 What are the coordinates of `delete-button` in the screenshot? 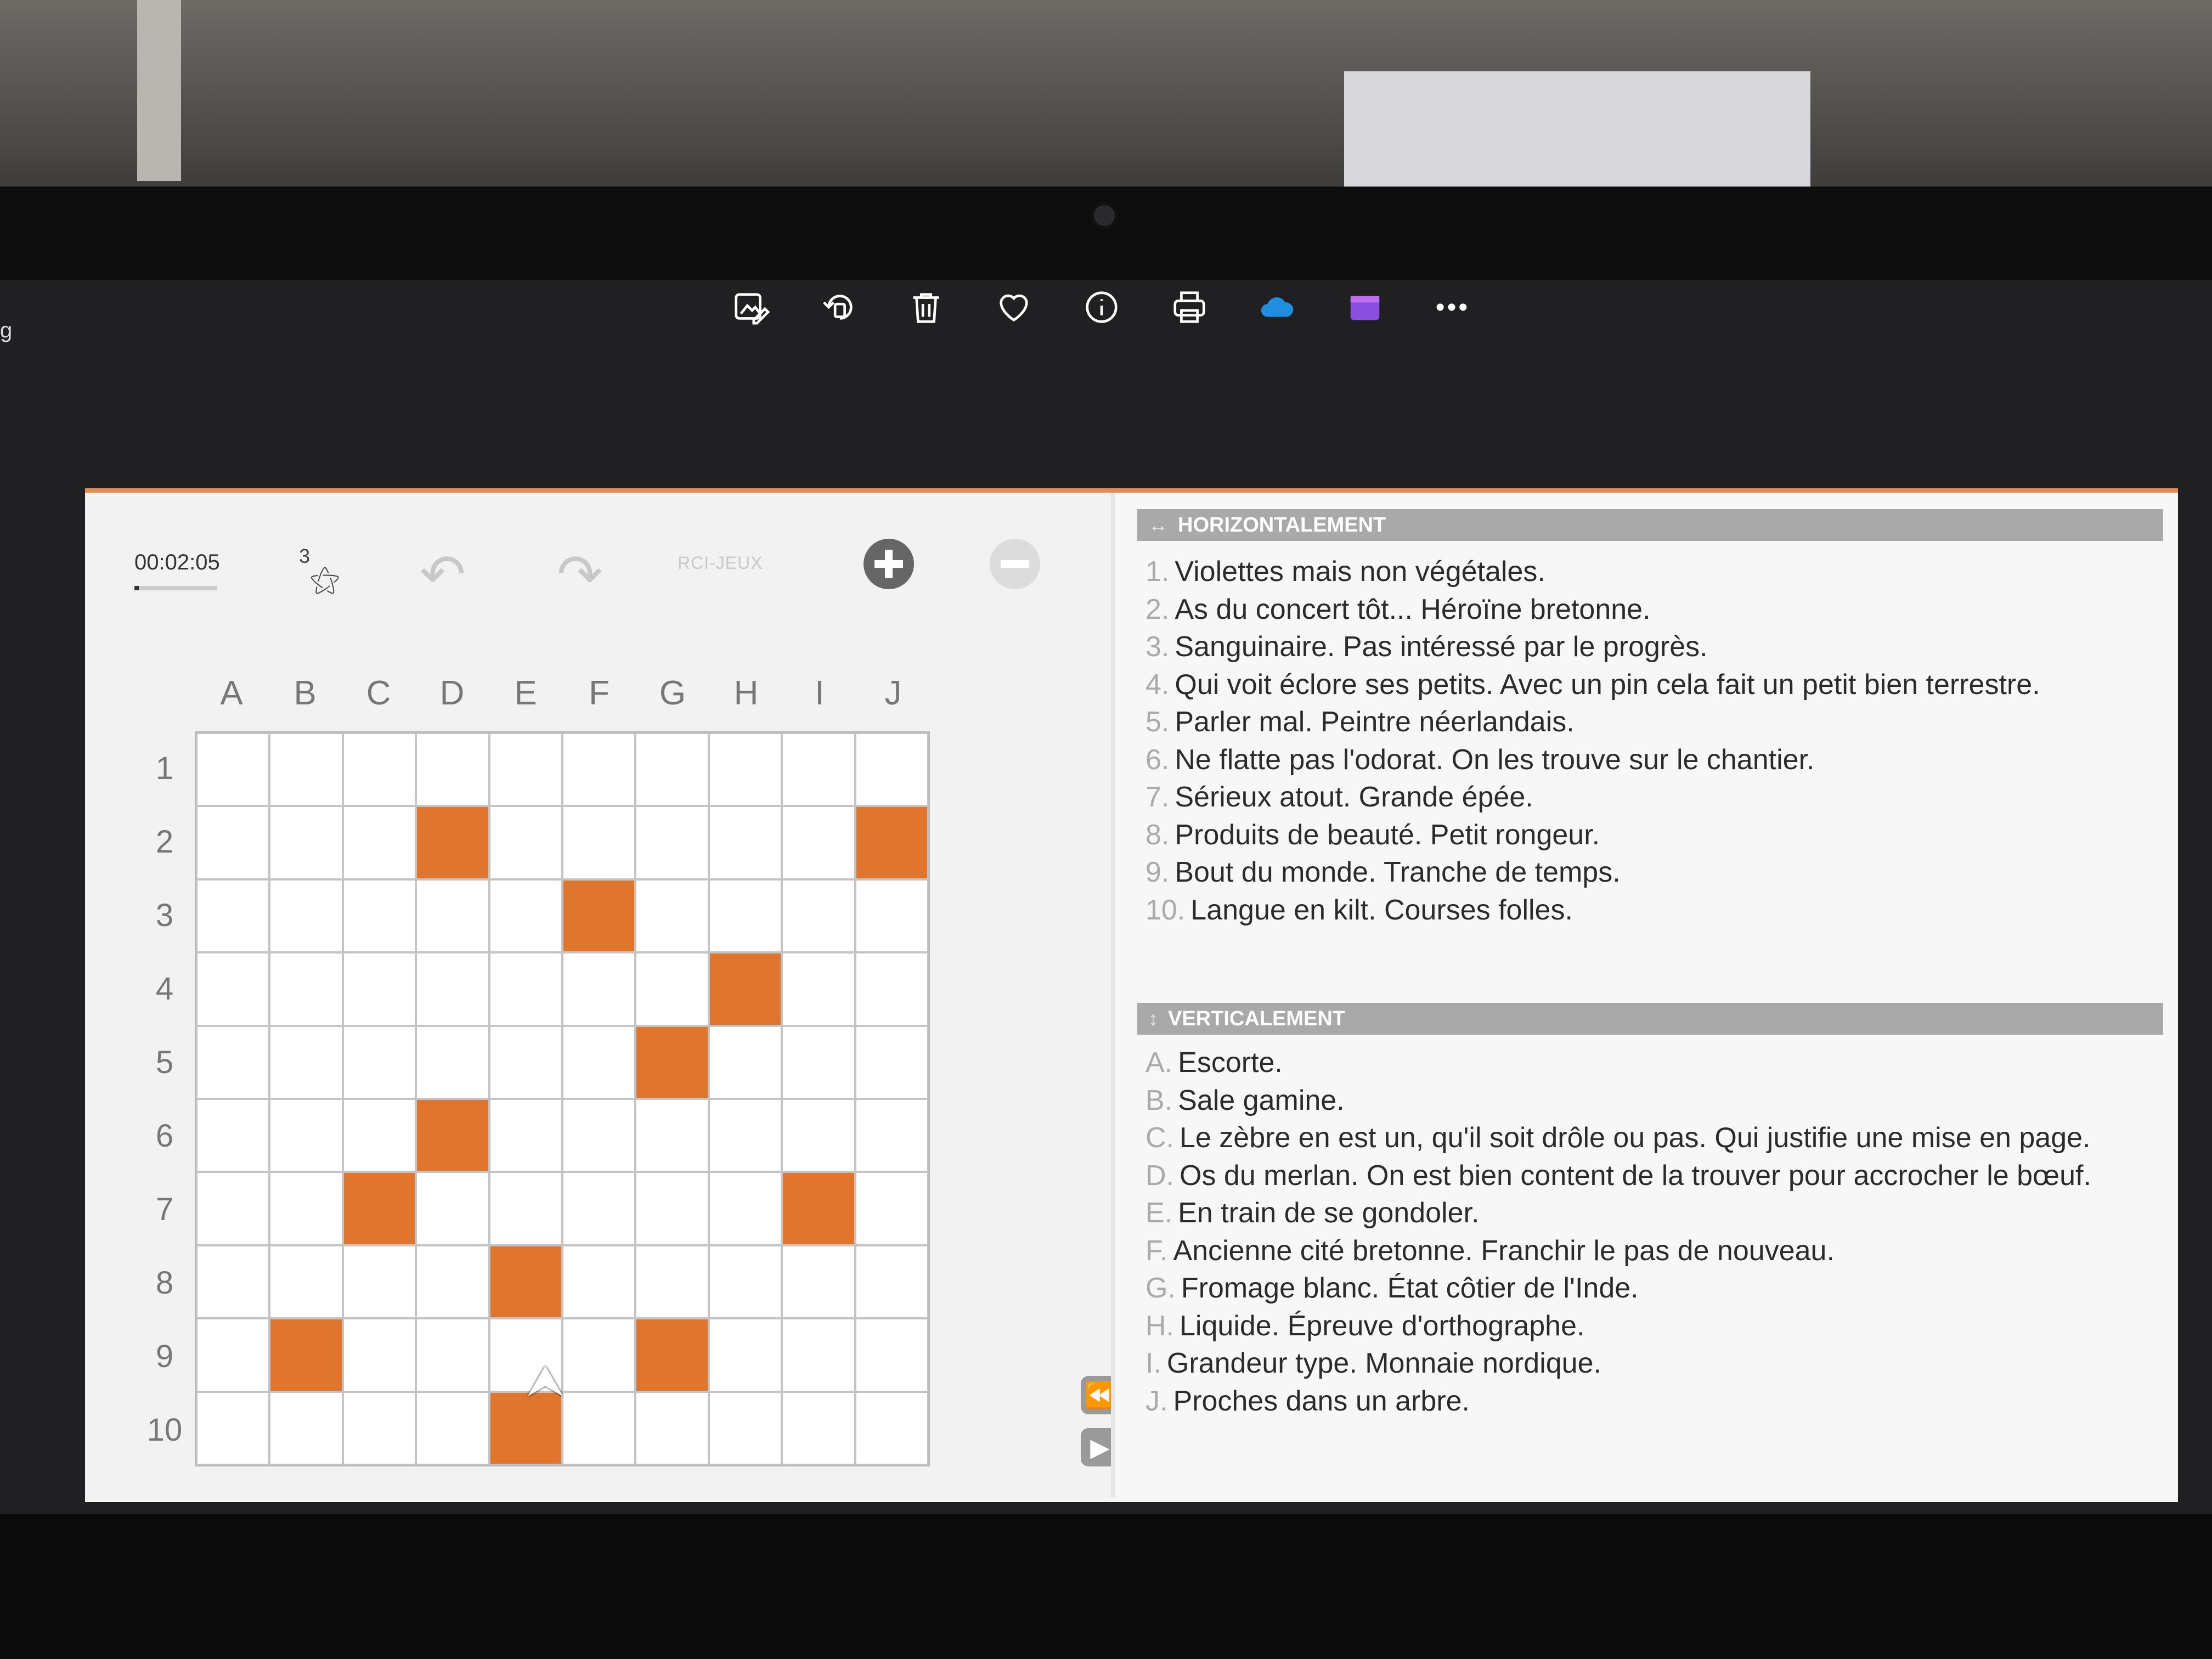 It's located at (926, 307).